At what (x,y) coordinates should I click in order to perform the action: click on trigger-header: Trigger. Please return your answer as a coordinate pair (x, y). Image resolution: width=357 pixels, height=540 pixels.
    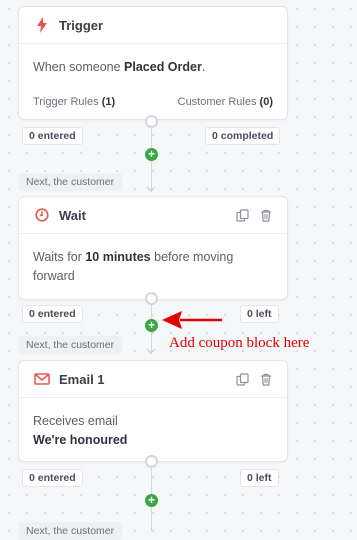
    Looking at the image, I should click on (153, 25).